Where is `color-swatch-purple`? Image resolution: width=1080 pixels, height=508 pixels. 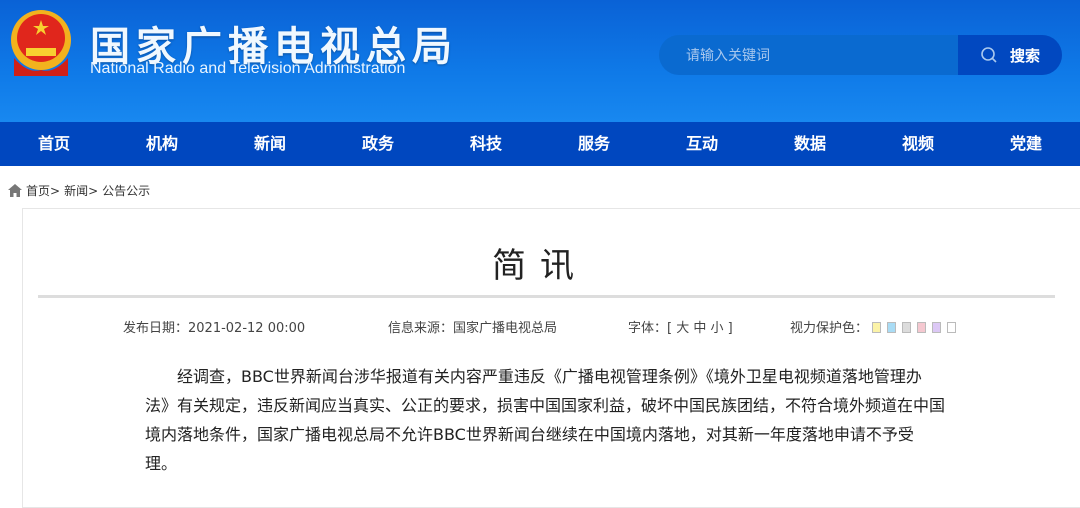 color-swatch-purple is located at coordinates (937, 327).